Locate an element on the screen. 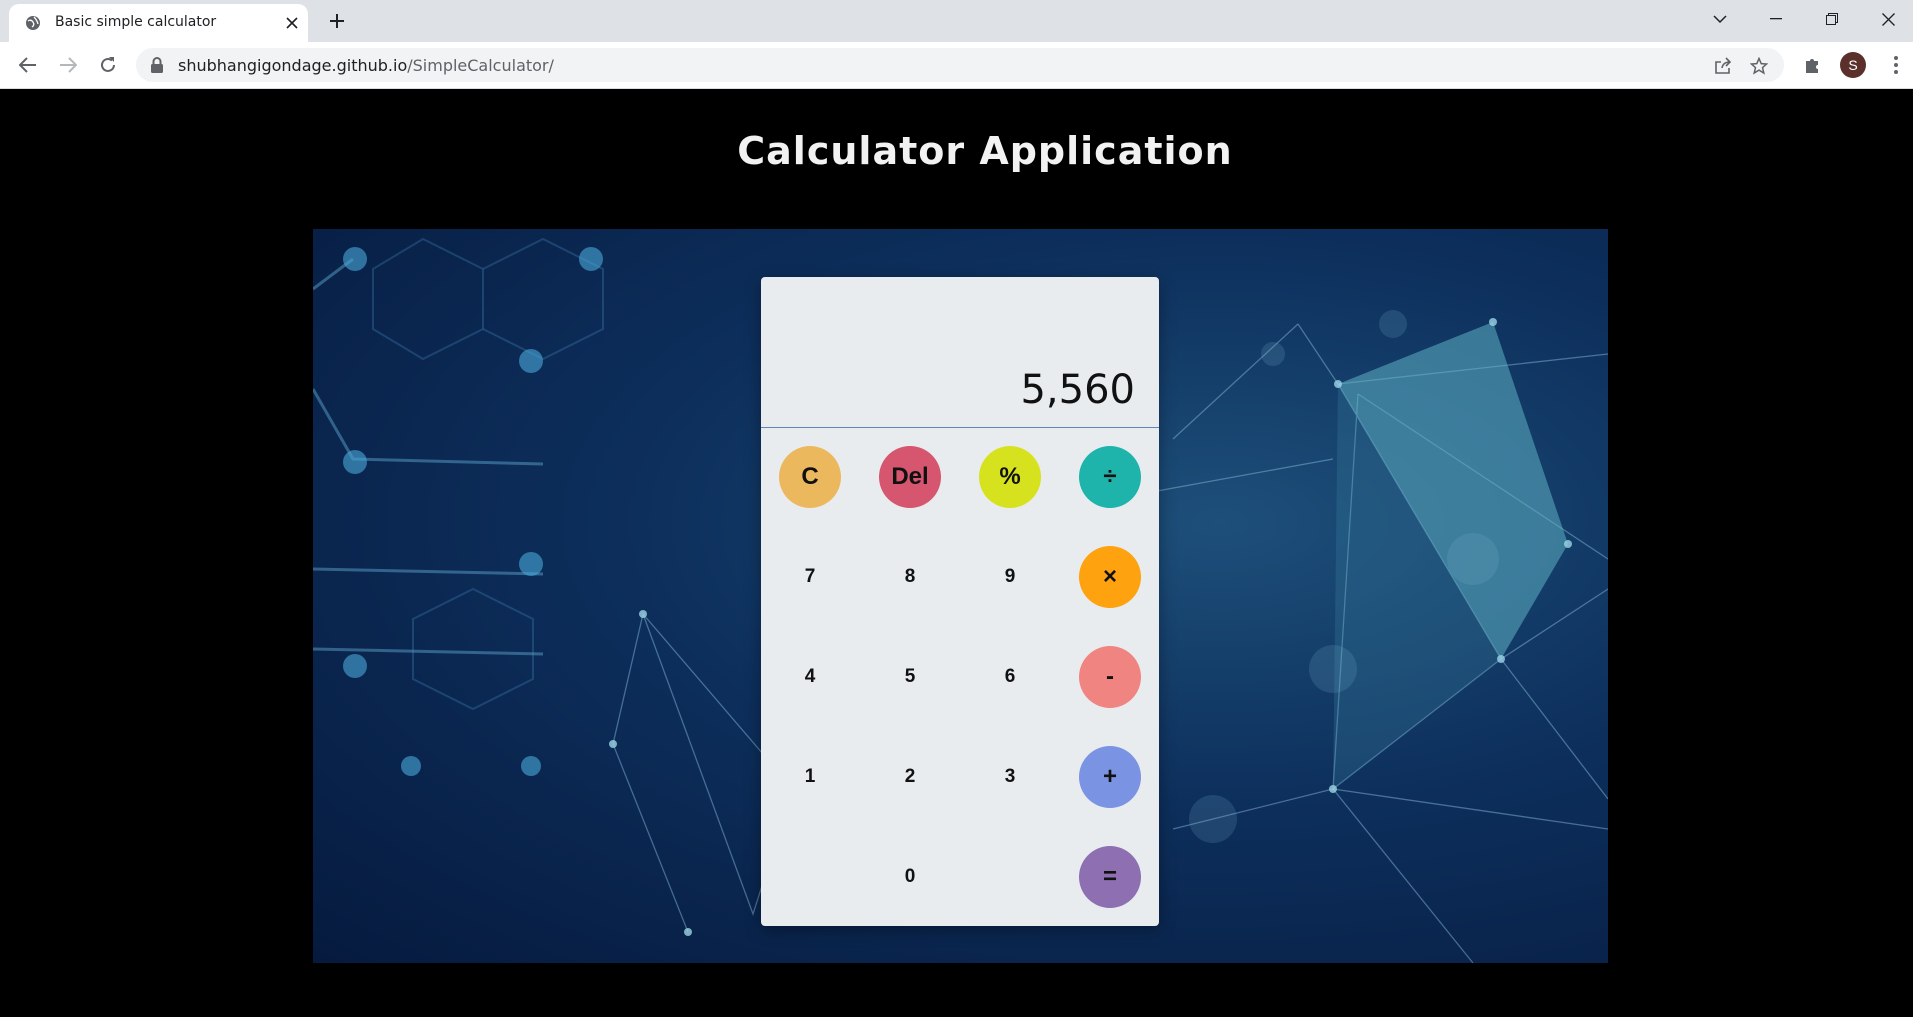 The image size is (1913, 1017). reload-icon is located at coordinates (108, 65).